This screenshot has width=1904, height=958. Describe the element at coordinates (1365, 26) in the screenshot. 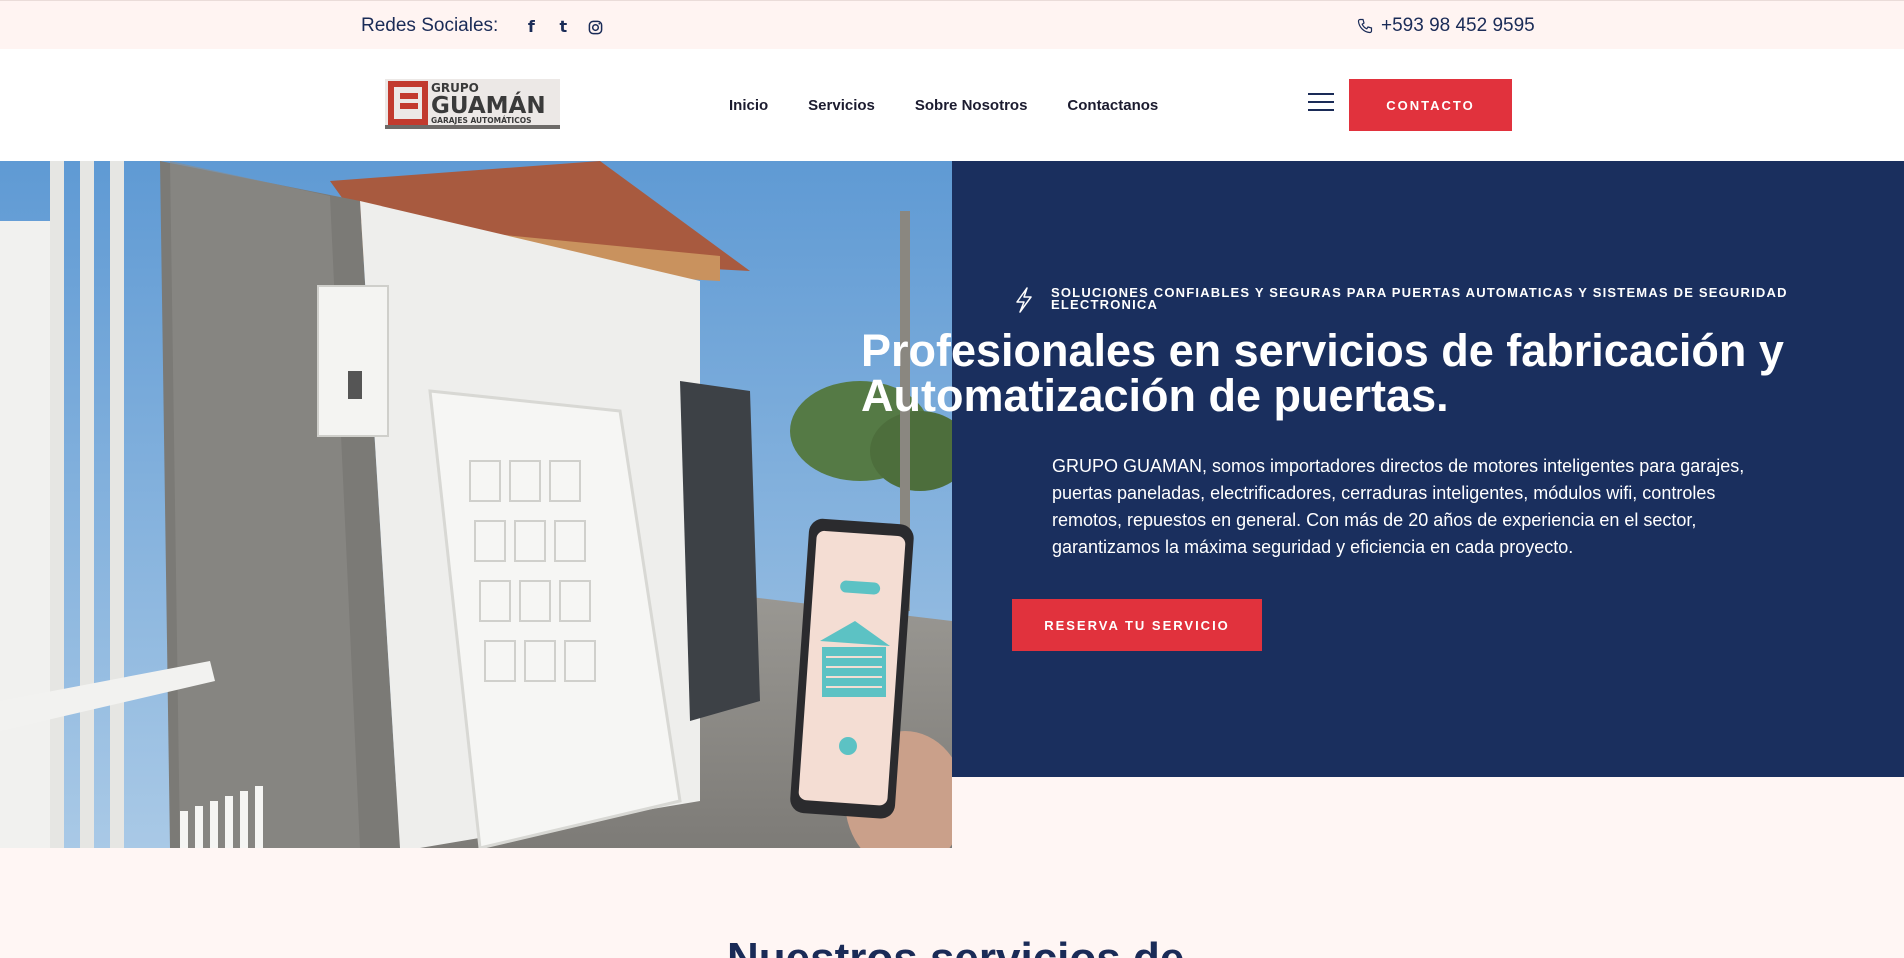

I see `phone-icon` at that location.